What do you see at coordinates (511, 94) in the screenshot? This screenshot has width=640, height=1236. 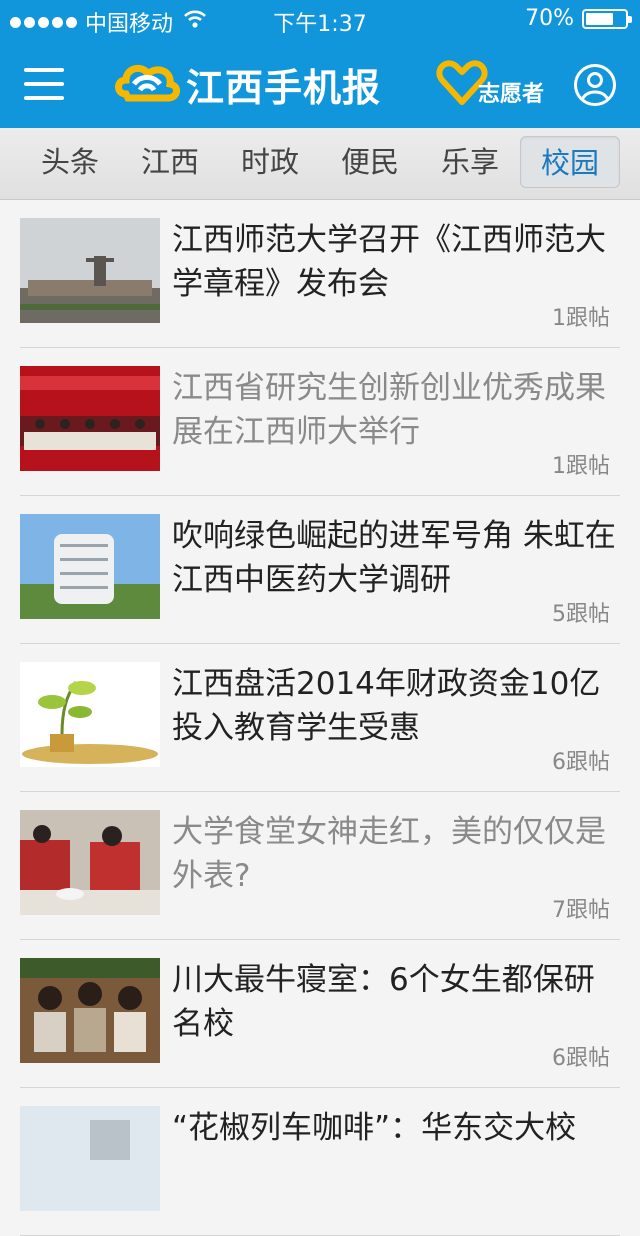 I see `volunteer-label: 志愿者` at bounding box center [511, 94].